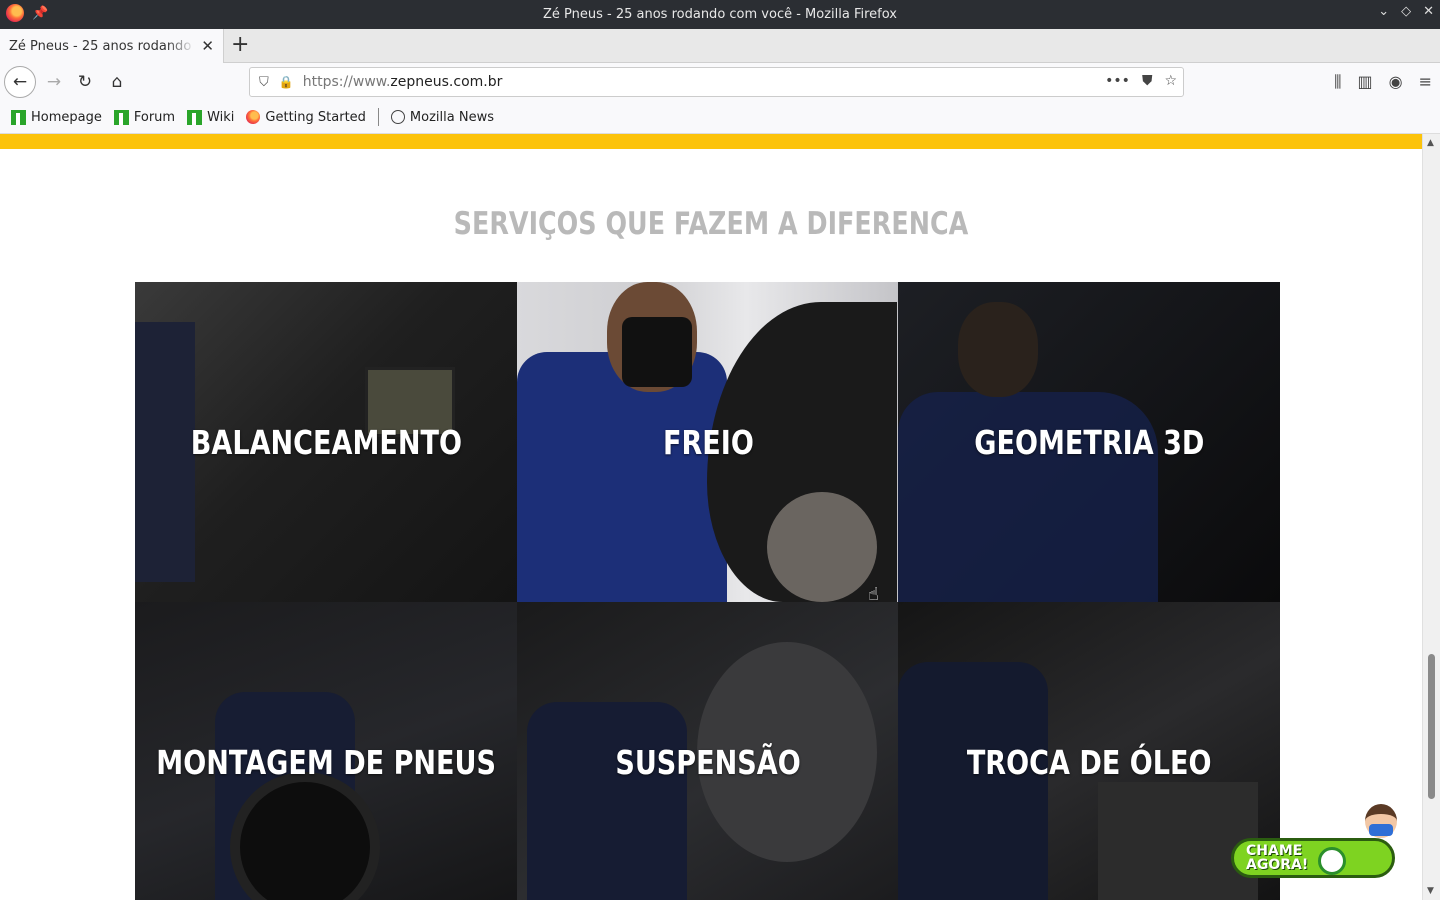 Image resolution: width=1440 pixels, height=900 pixels. I want to click on scroll-thumb, so click(1431, 726).